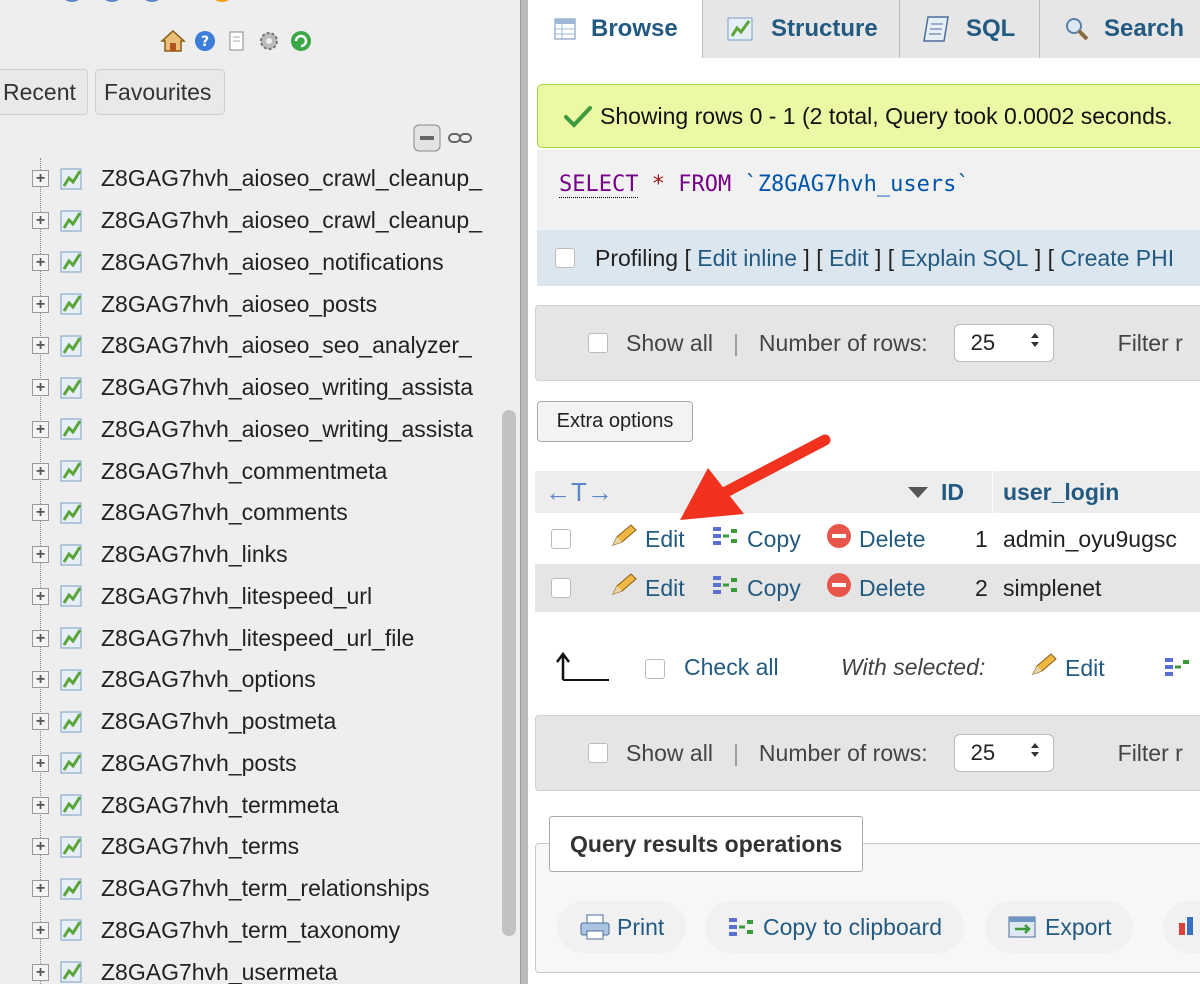 The height and width of the screenshot is (984, 1200). What do you see at coordinates (205, 41) in the screenshot?
I see `help-icon: ?` at bounding box center [205, 41].